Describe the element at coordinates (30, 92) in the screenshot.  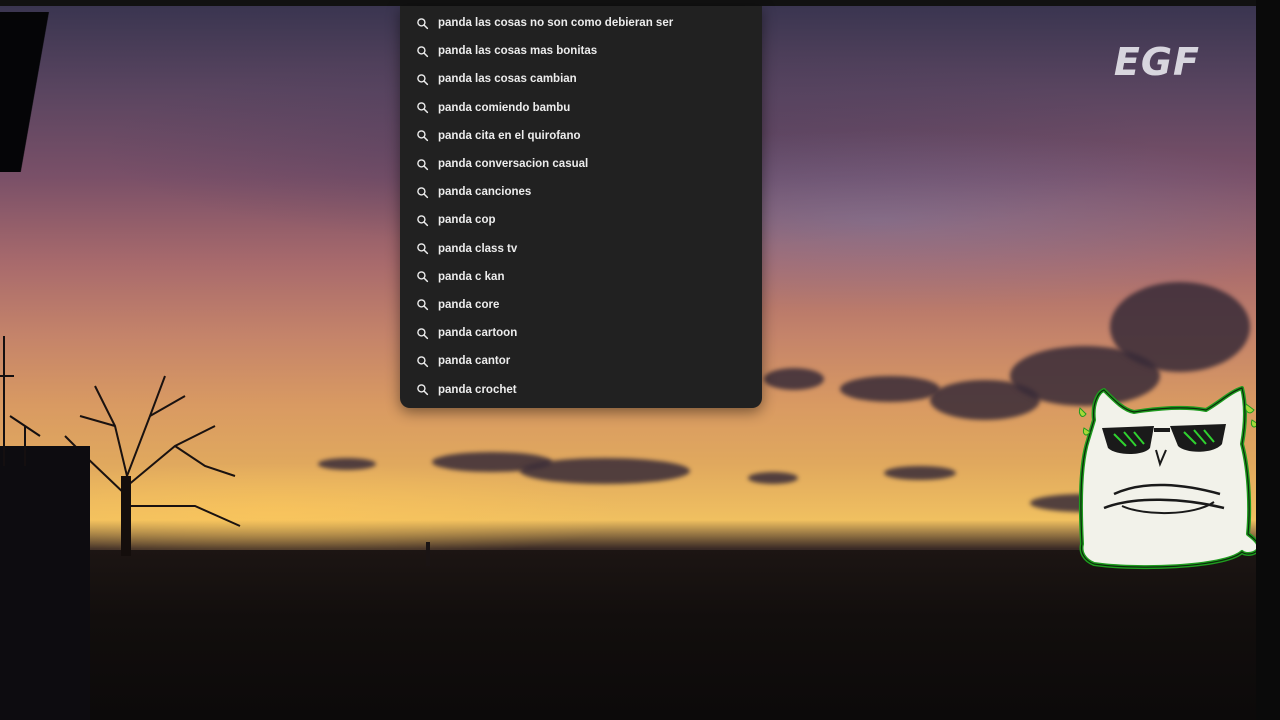
I see `window-frame-silhouette` at that location.